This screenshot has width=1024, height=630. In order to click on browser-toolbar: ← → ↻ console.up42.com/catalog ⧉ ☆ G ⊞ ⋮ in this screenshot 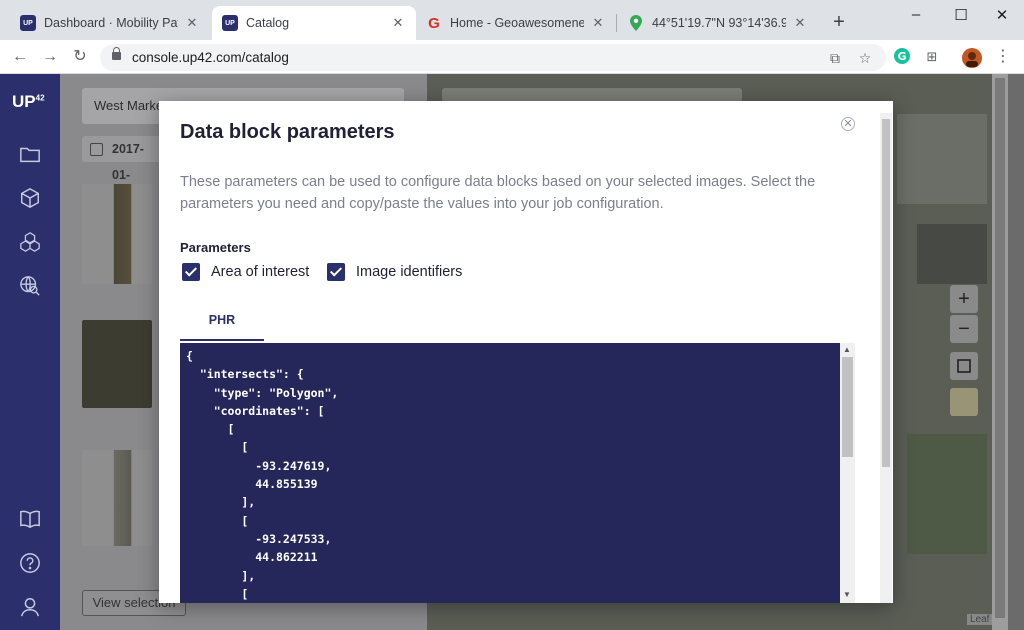, I will do `click(512, 57)`.